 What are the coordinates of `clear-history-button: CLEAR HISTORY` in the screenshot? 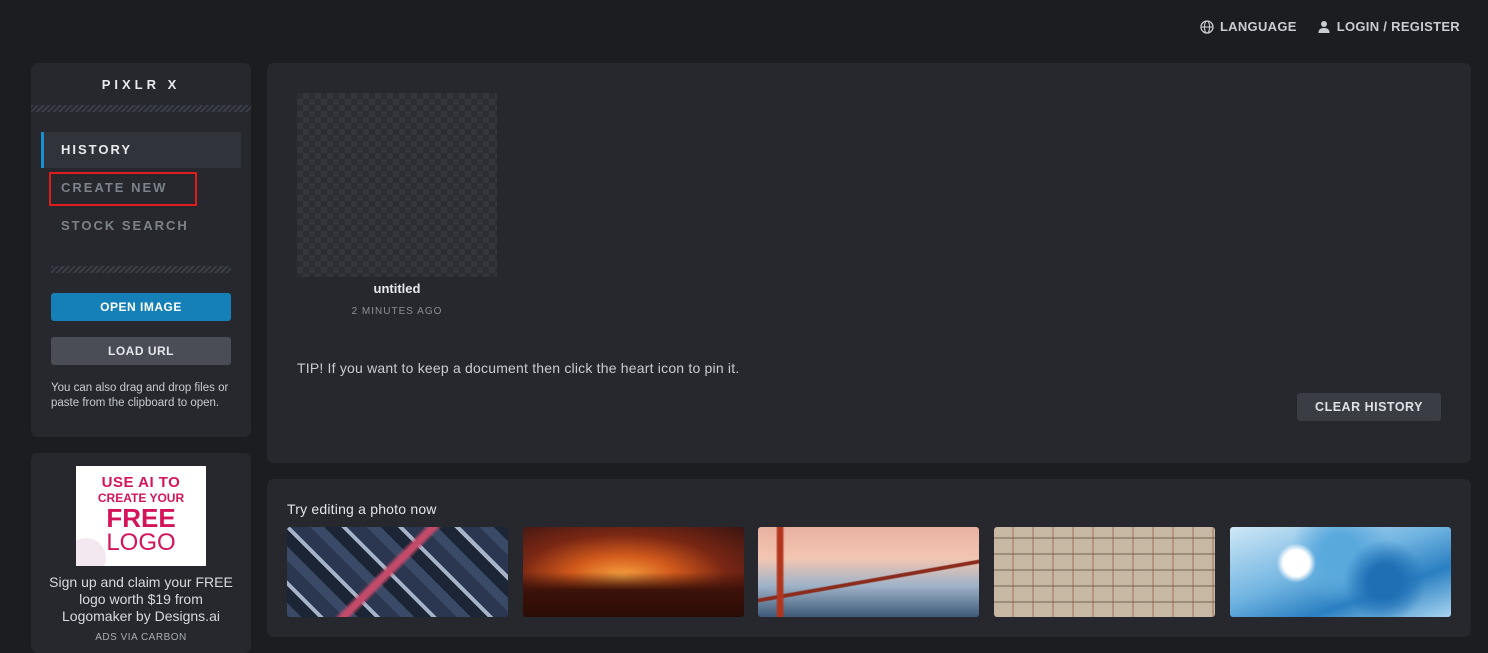 It's located at (1369, 407).